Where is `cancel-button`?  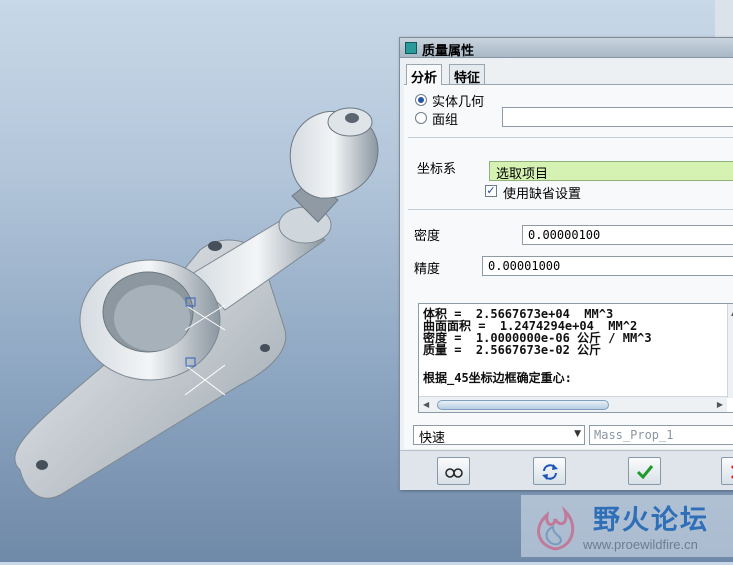
cancel-button is located at coordinates (727, 471).